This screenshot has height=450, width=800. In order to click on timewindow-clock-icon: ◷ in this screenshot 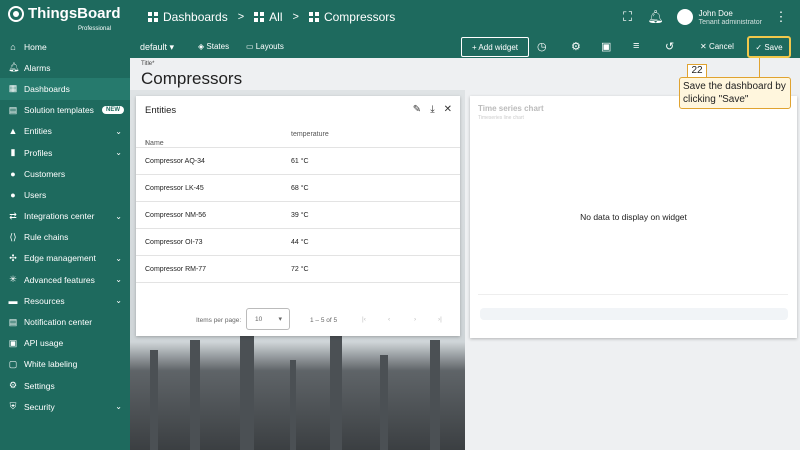, I will do `click(542, 46)`.